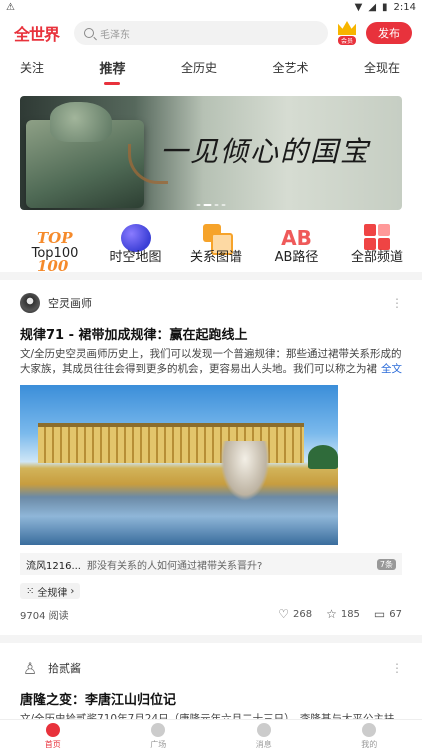 This screenshot has width=422, height=753. What do you see at coordinates (376, 257) in the screenshot?
I see `quick-link-label: 全部频道` at bounding box center [376, 257].